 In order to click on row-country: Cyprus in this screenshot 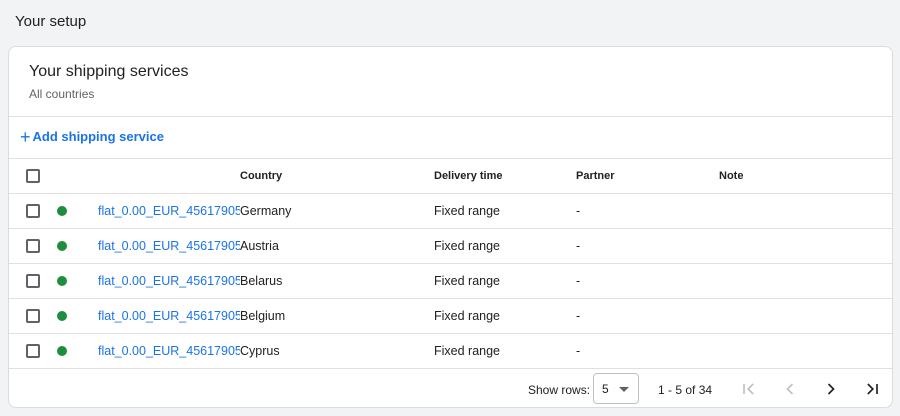, I will do `click(260, 351)`.